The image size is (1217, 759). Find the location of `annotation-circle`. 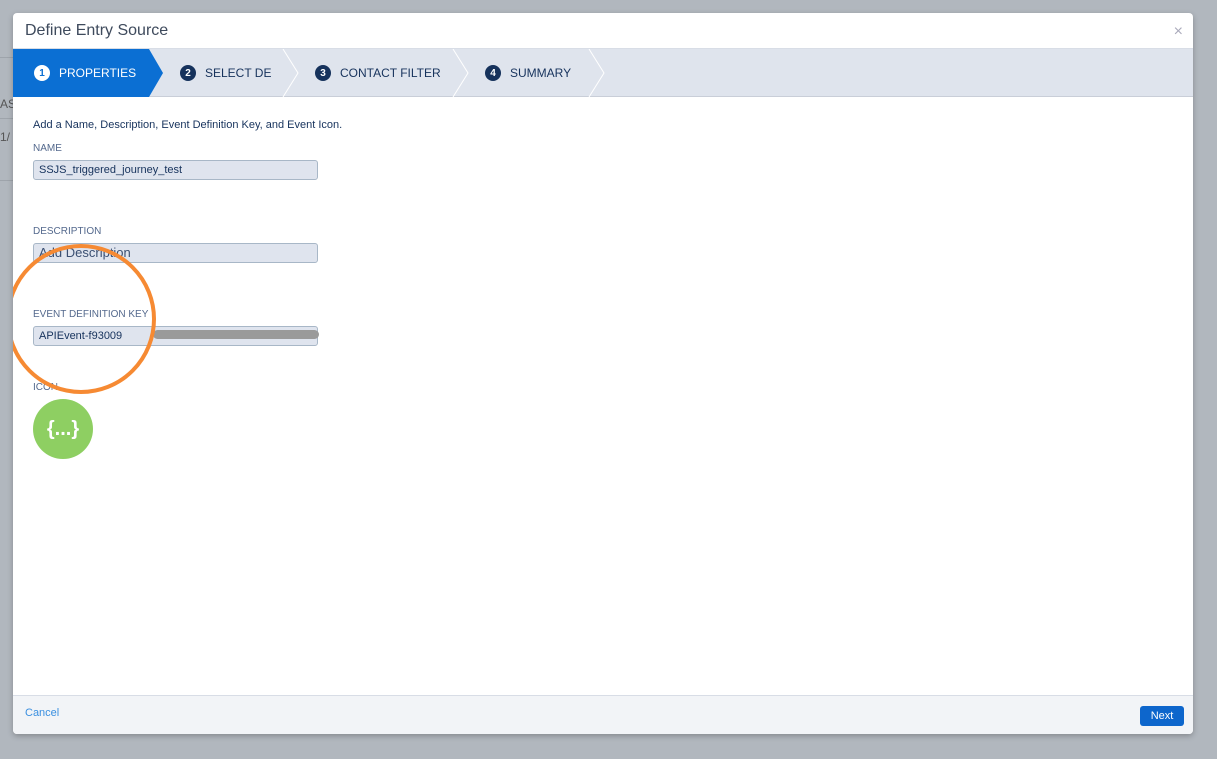

annotation-circle is located at coordinates (84, 319).